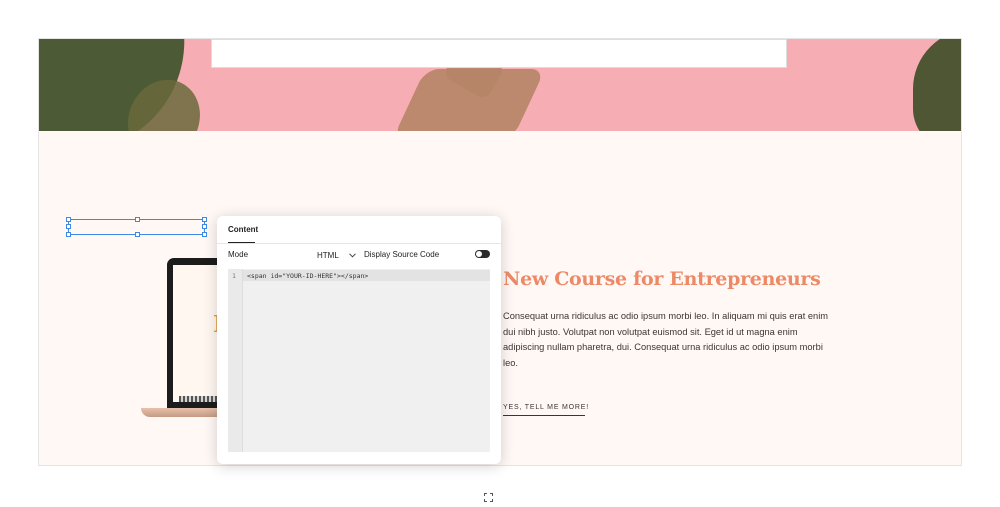  I want to click on leaf-shadow-shape, so click(469, 100).